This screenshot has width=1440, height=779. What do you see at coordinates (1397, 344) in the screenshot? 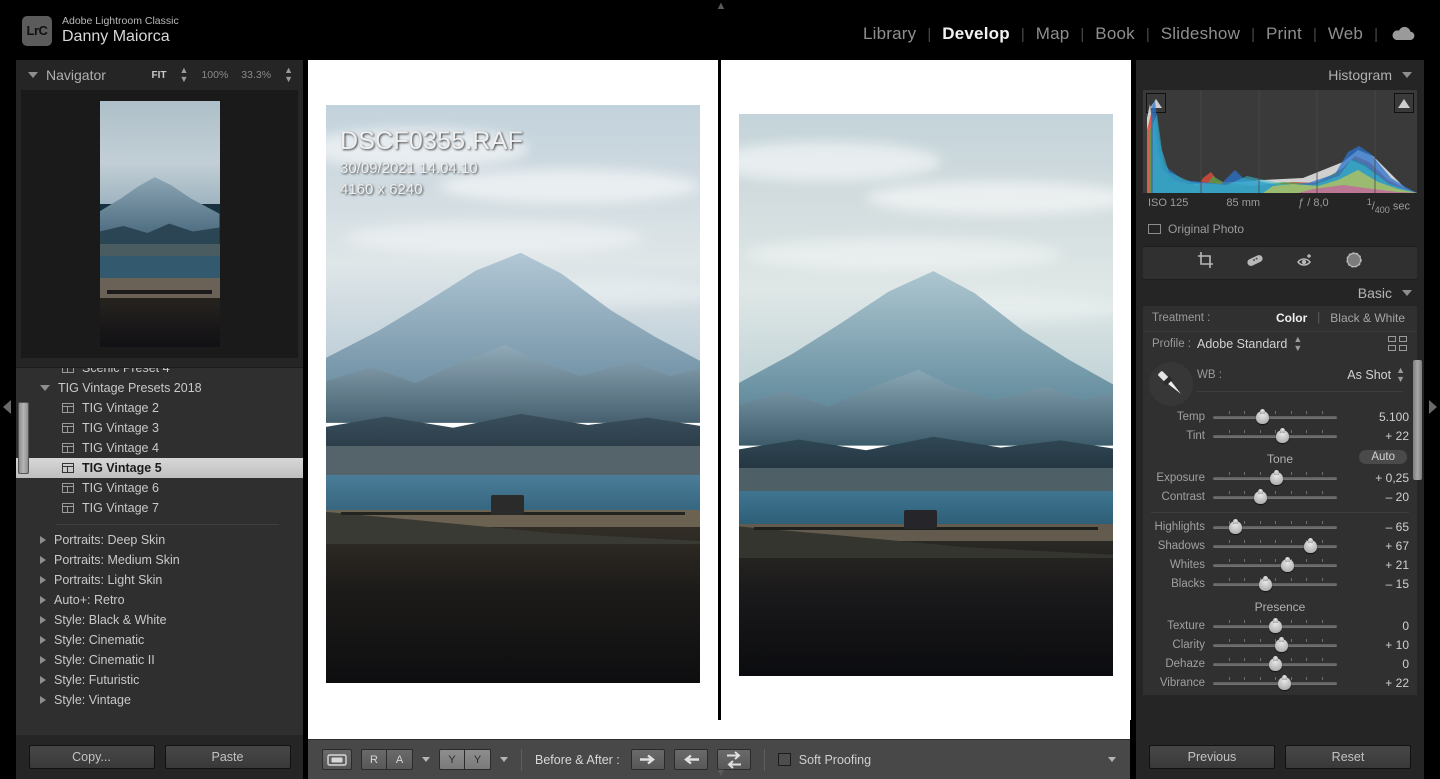
I see `profile-browser-icon` at bounding box center [1397, 344].